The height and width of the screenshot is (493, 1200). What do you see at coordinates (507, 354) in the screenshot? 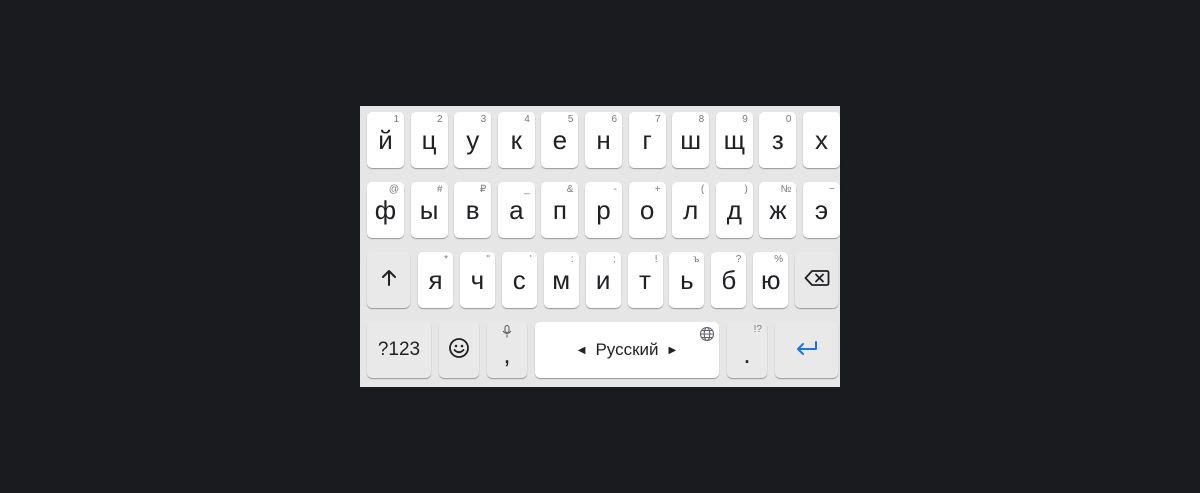
I see `comma-key-label: ,` at bounding box center [507, 354].